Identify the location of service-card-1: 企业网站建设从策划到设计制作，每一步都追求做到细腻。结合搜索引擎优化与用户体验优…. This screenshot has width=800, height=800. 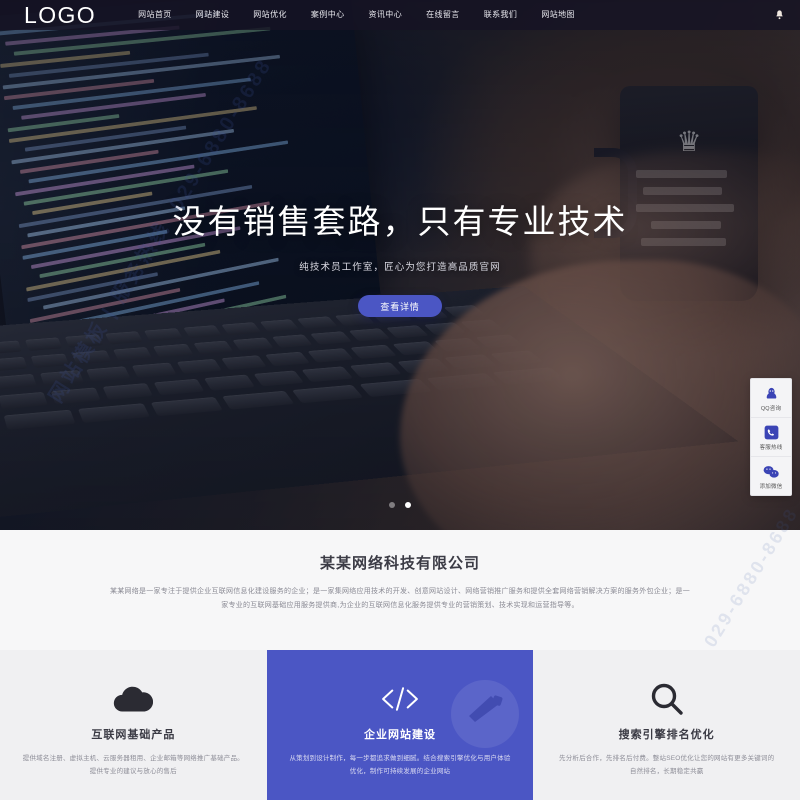
(400, 725).